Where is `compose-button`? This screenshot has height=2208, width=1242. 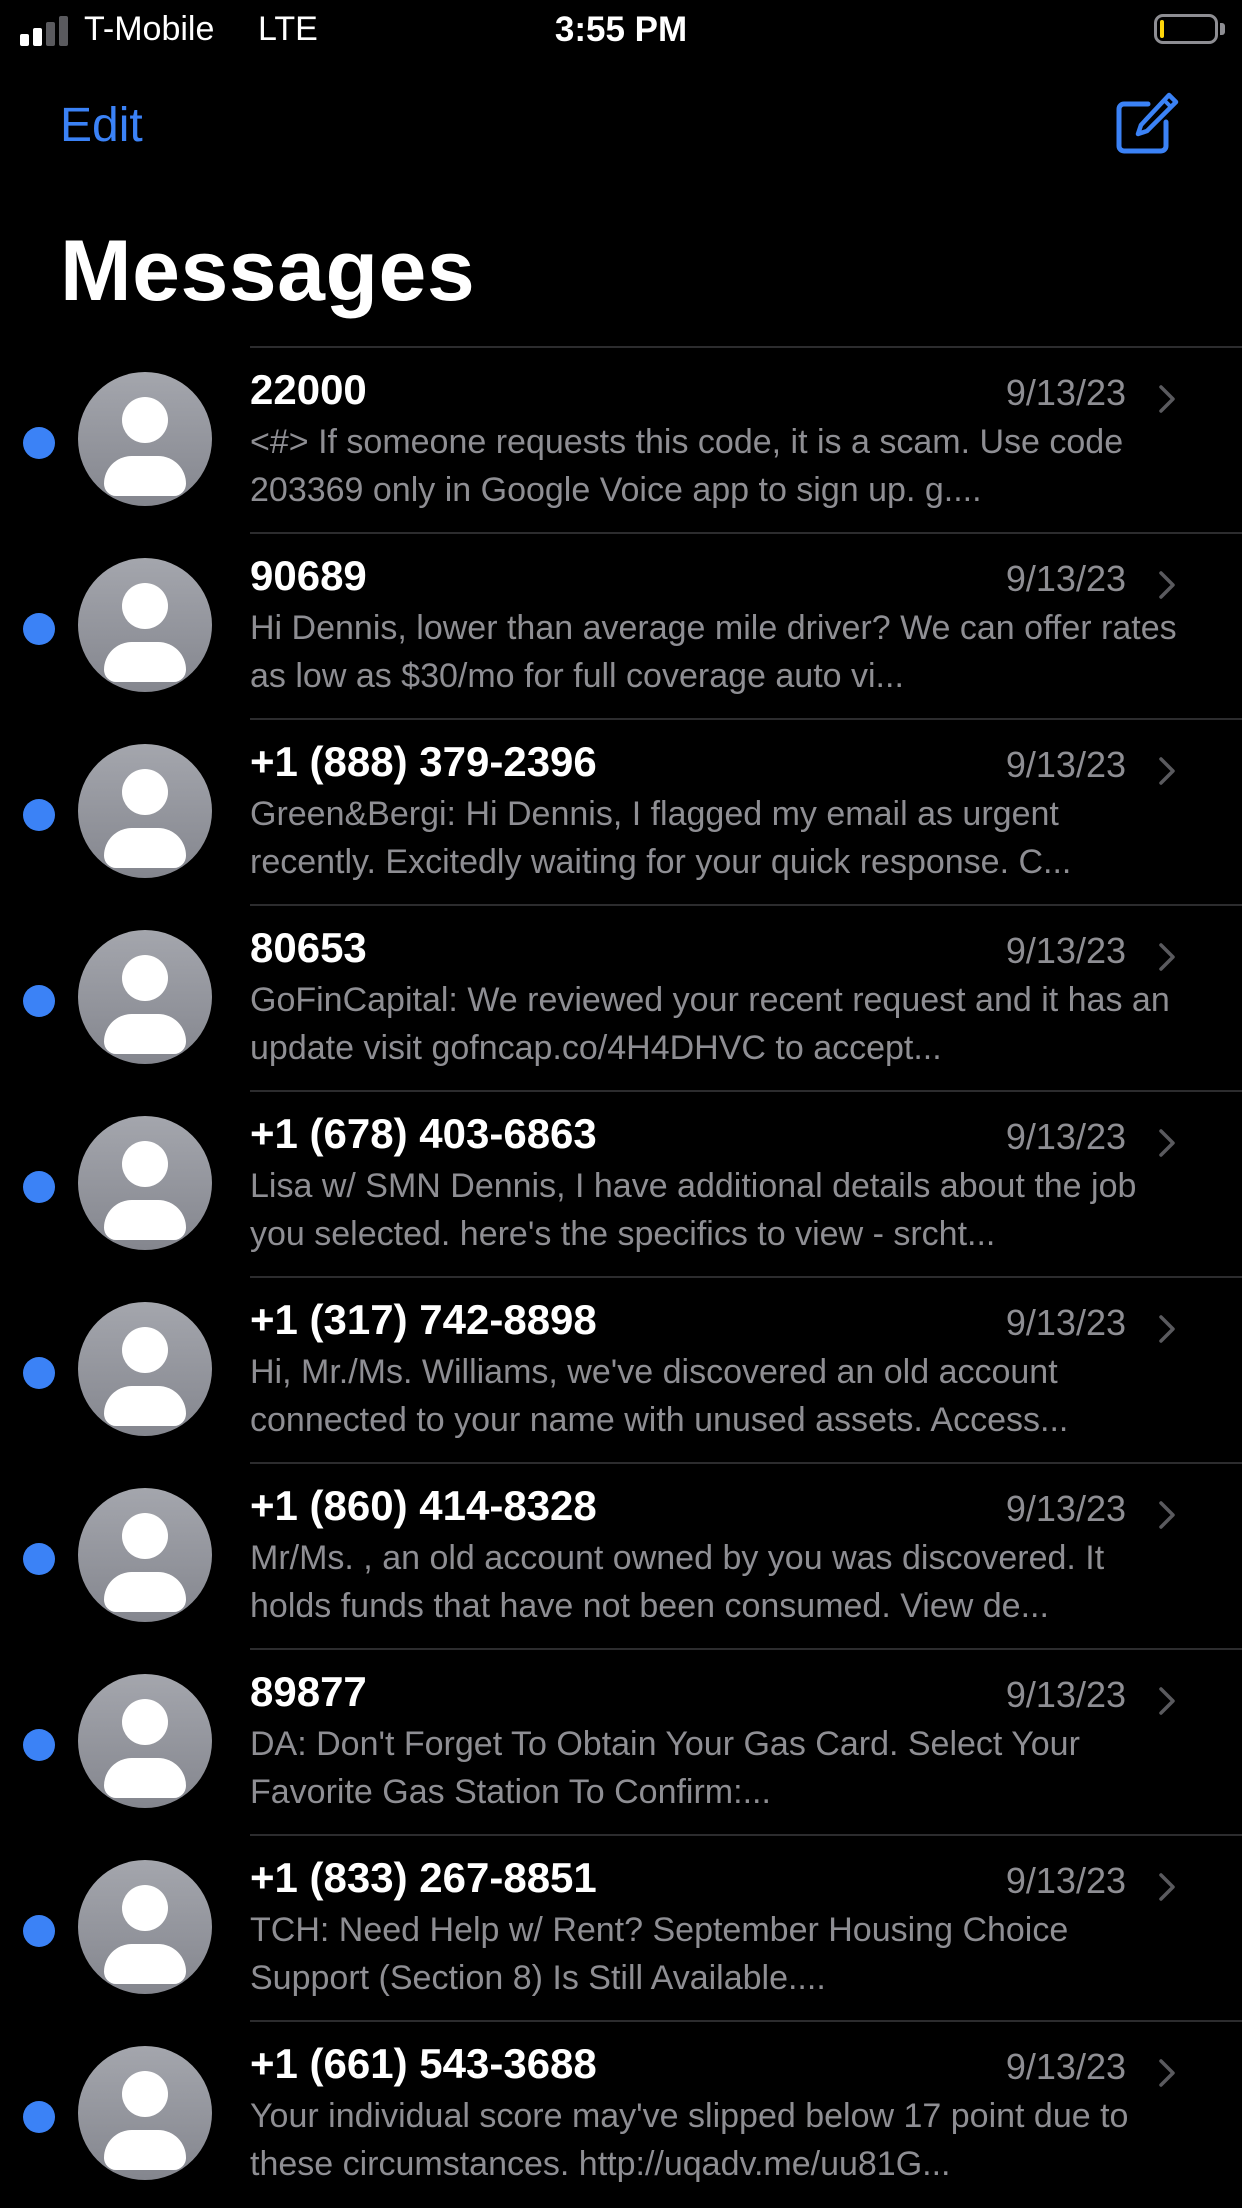
compose-button is located at coordinates (1144, 126).